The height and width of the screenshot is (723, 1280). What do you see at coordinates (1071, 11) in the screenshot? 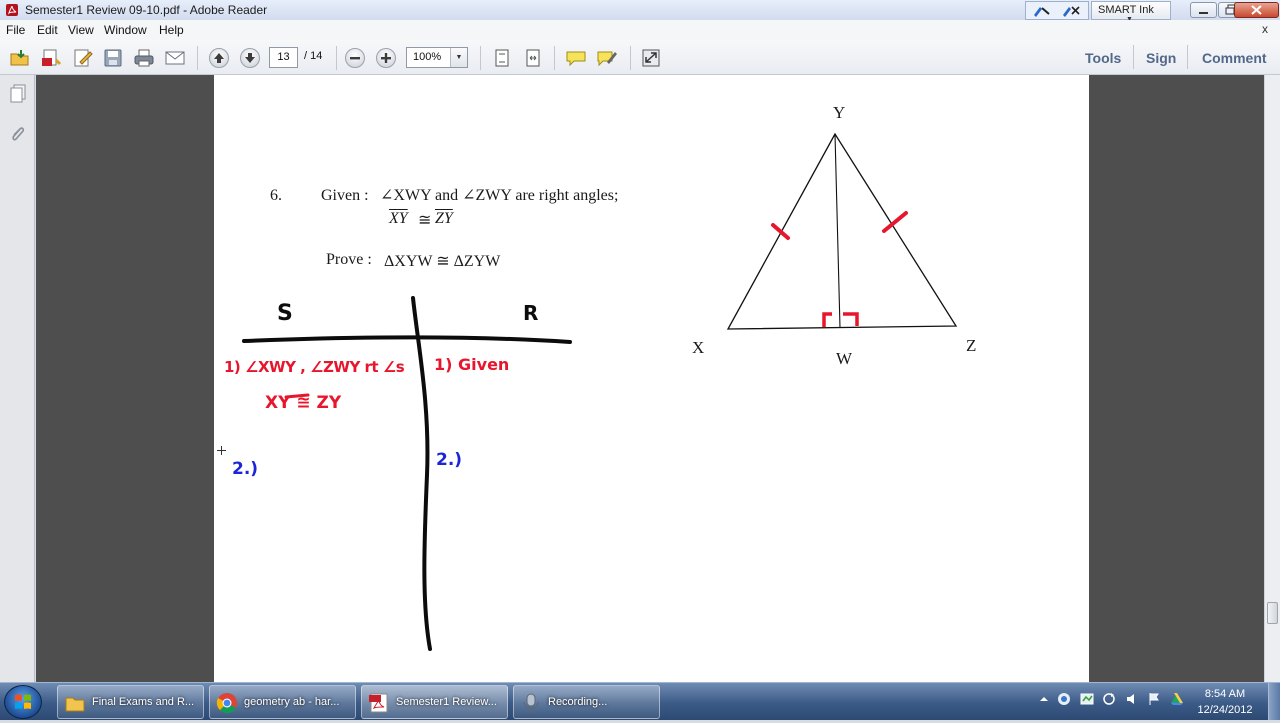
I see `smart-mouse-icon` at bounding box center [1071, 11].